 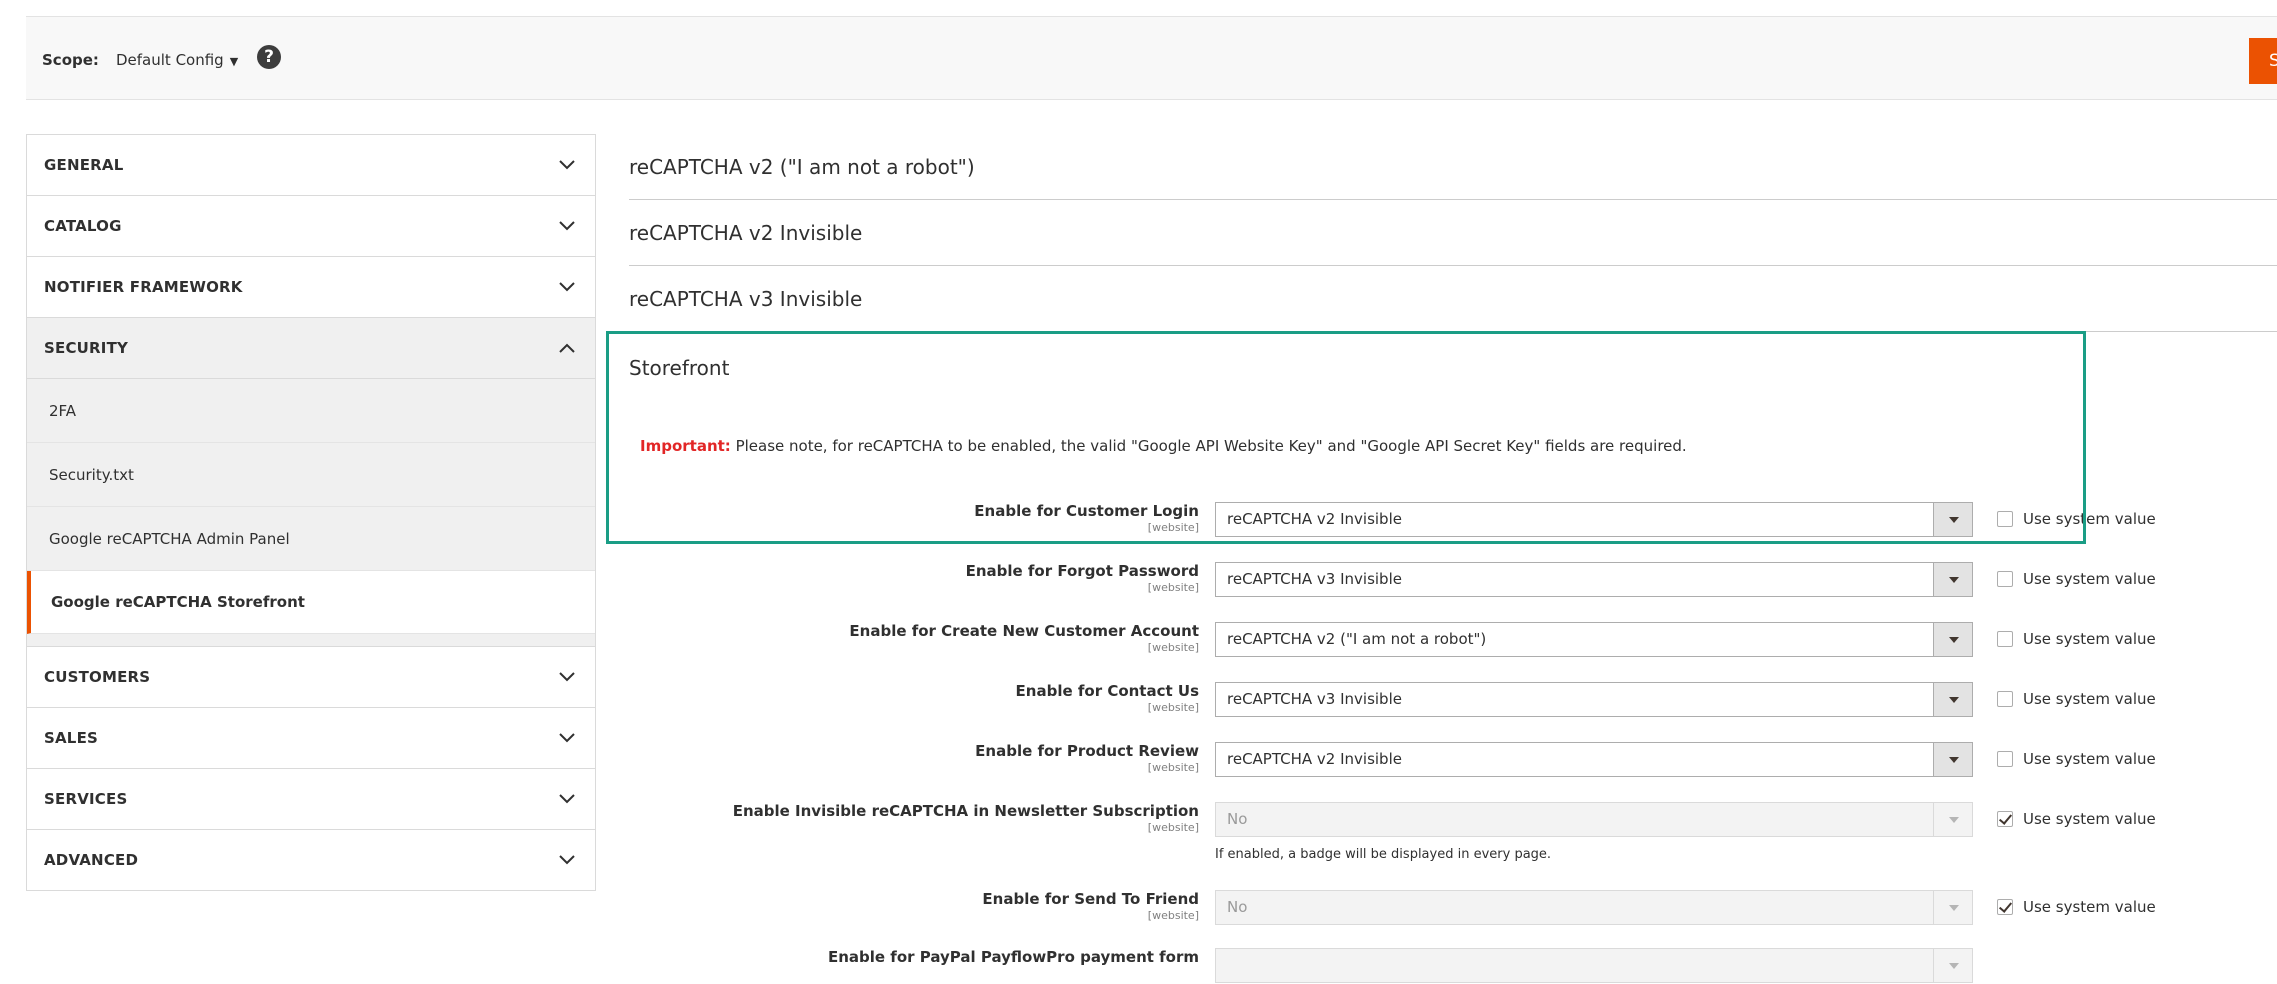 I want to click on group-recaptcha-v2-invisible: reCAPTCHA v2 Invisible, so click(x=1453, y=233).